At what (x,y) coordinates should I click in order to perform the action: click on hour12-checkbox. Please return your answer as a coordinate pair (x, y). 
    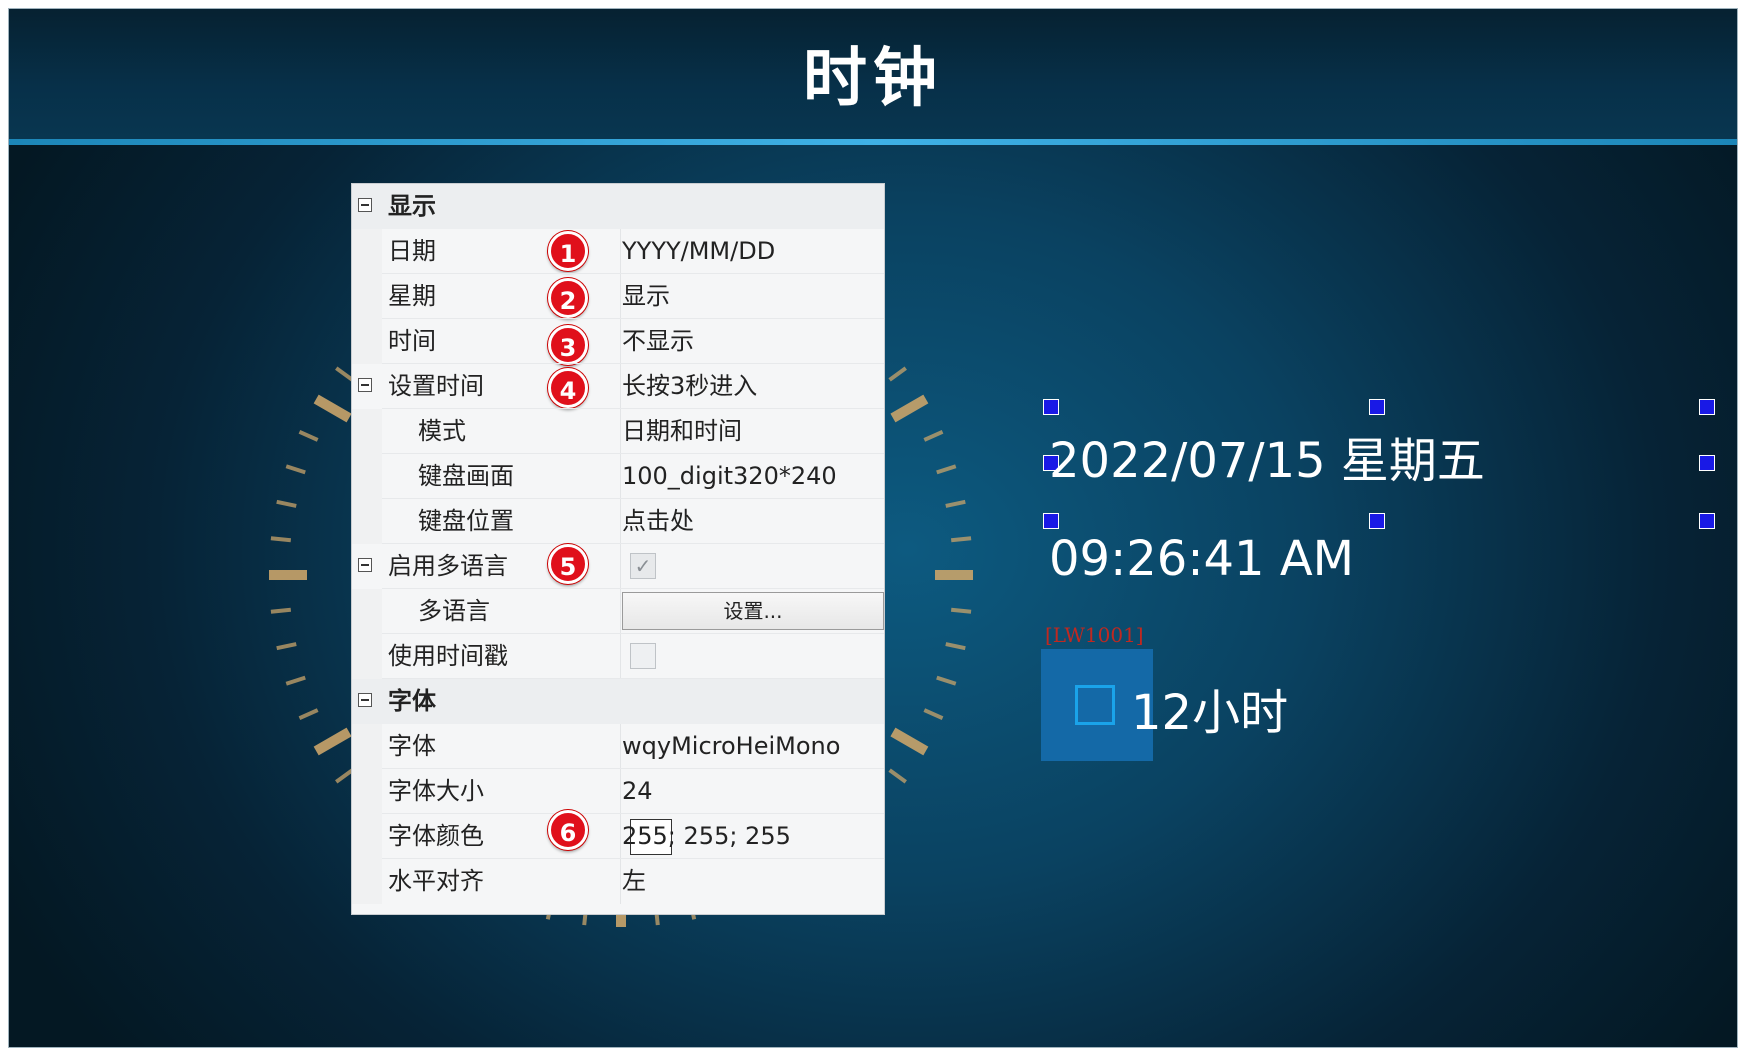
    Looking at the image, I should click on (1095, 705).